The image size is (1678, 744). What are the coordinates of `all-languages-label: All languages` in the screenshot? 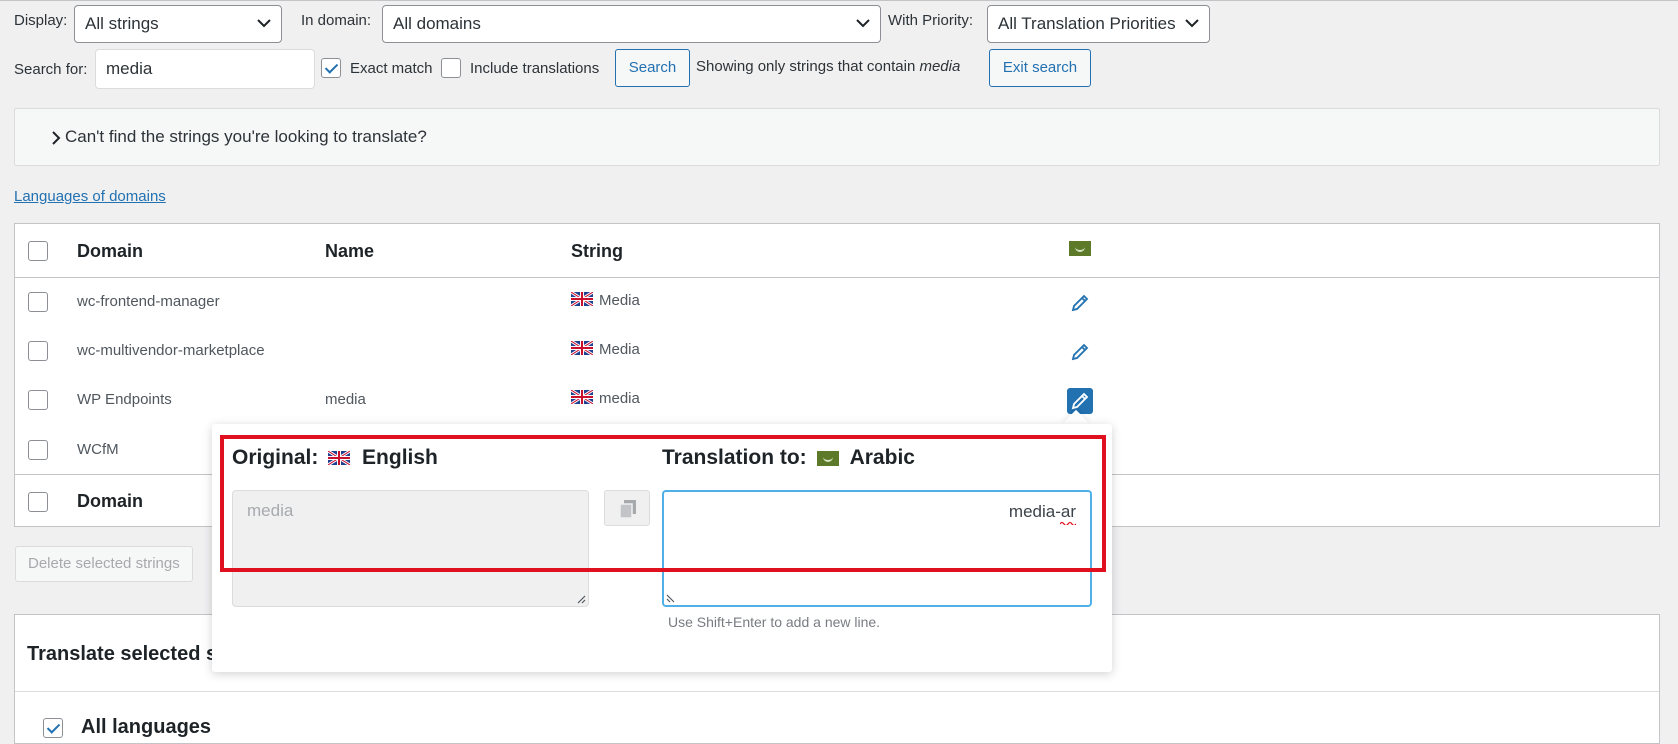 It's located at (146, 727).